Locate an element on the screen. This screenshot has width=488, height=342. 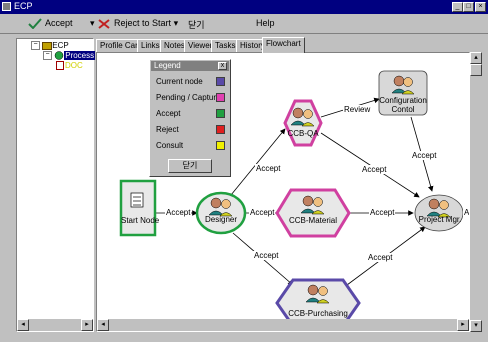
legend-close-text-button: 닫기 is located at coordinates (190, 166).